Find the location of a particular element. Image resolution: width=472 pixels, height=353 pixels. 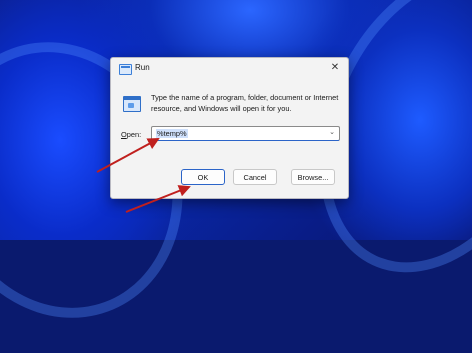

run-dialog-titlebar: Run ✕ is located at coordinates (229, 69).